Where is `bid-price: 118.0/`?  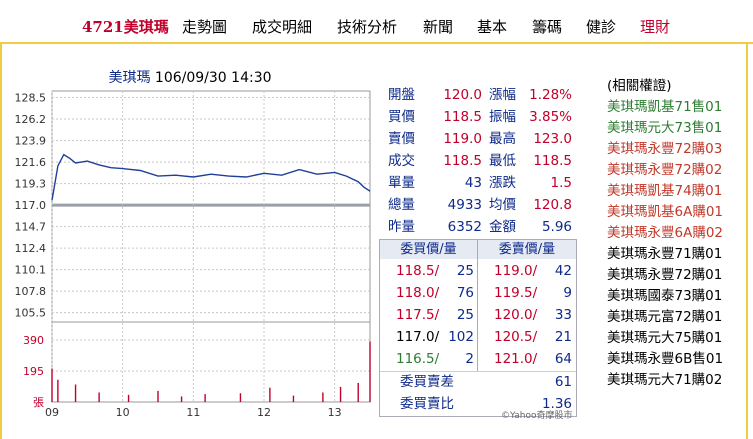 bid-price: 118.0/ is located at coordinates (418, 293).